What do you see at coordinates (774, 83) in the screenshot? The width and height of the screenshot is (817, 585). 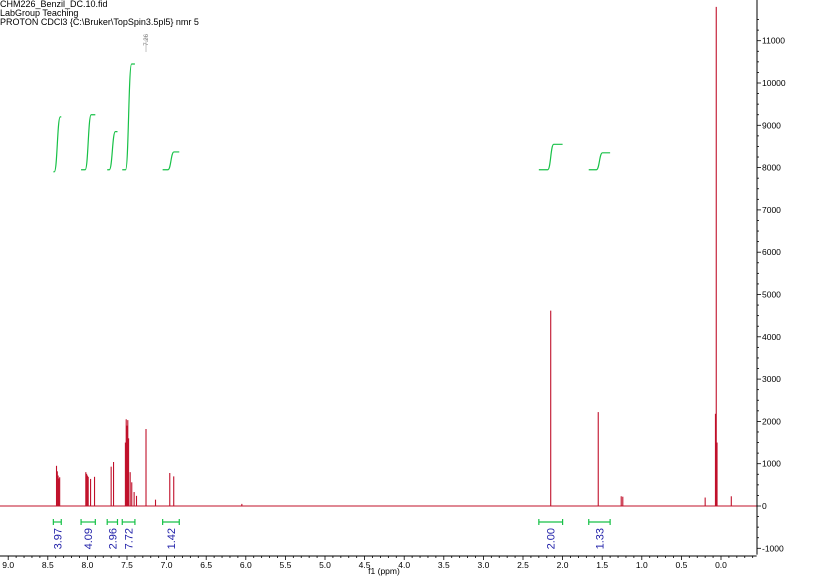 I see `y-axis-tick-label: 10000` at bounding box center [774, 83].